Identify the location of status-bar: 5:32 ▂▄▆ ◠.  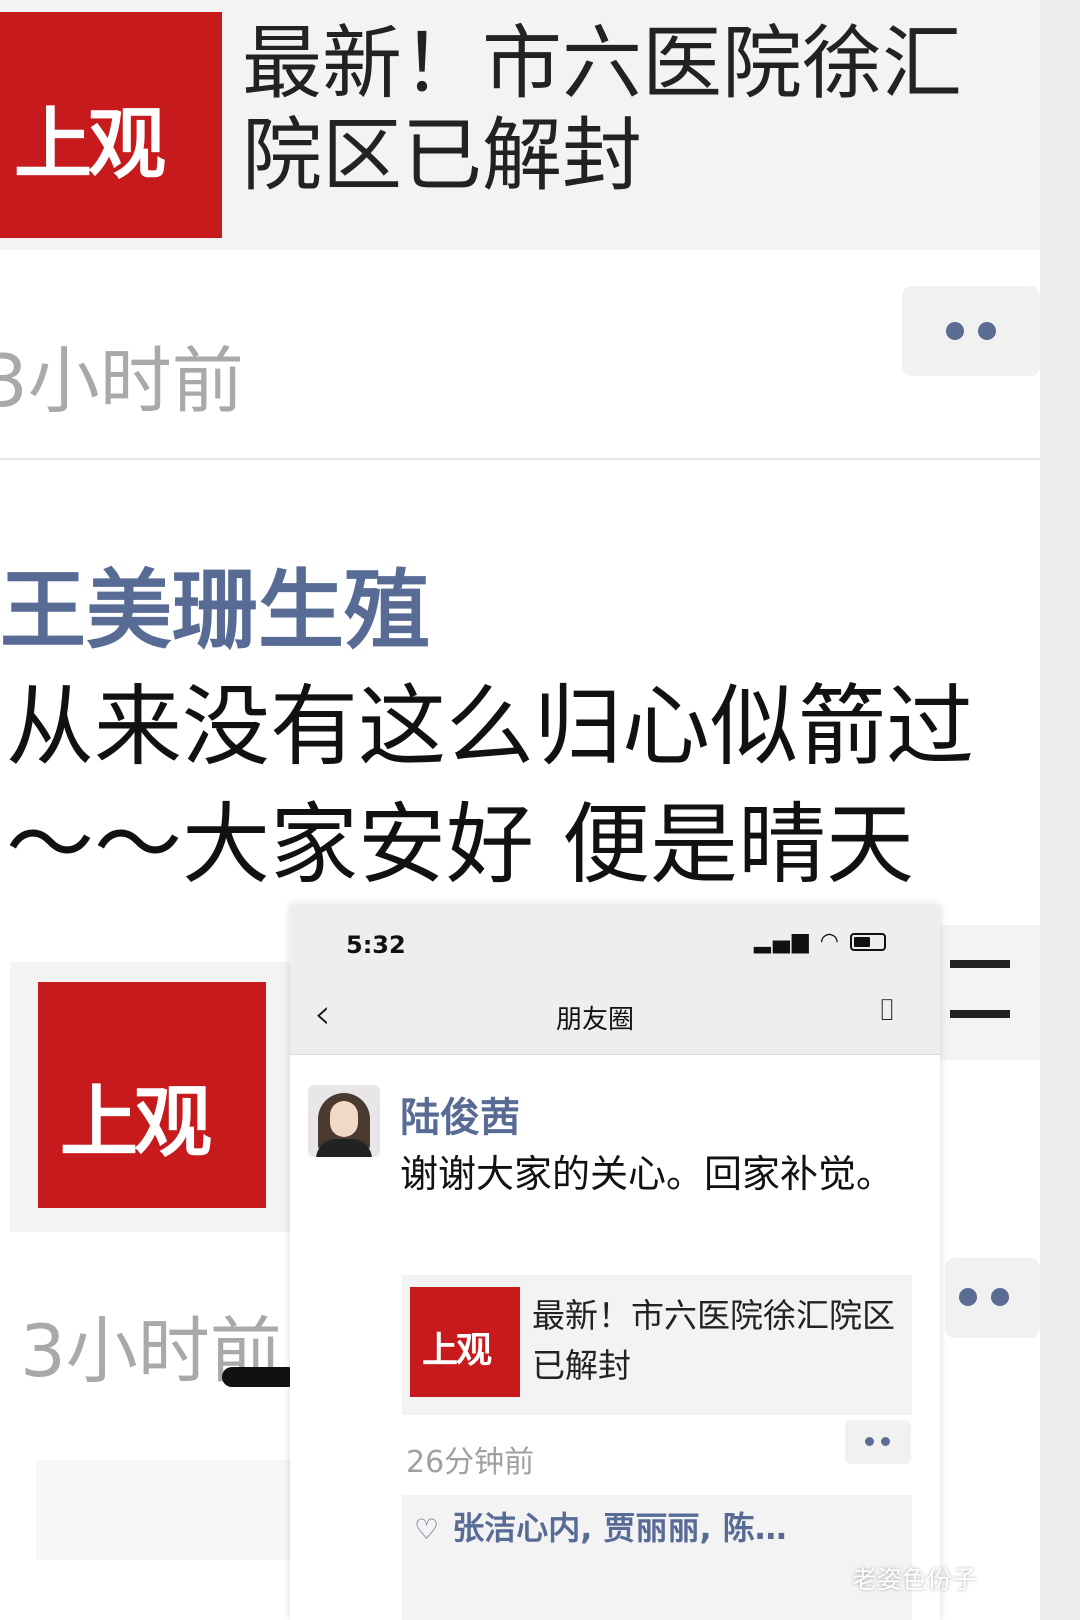
(615, 940).